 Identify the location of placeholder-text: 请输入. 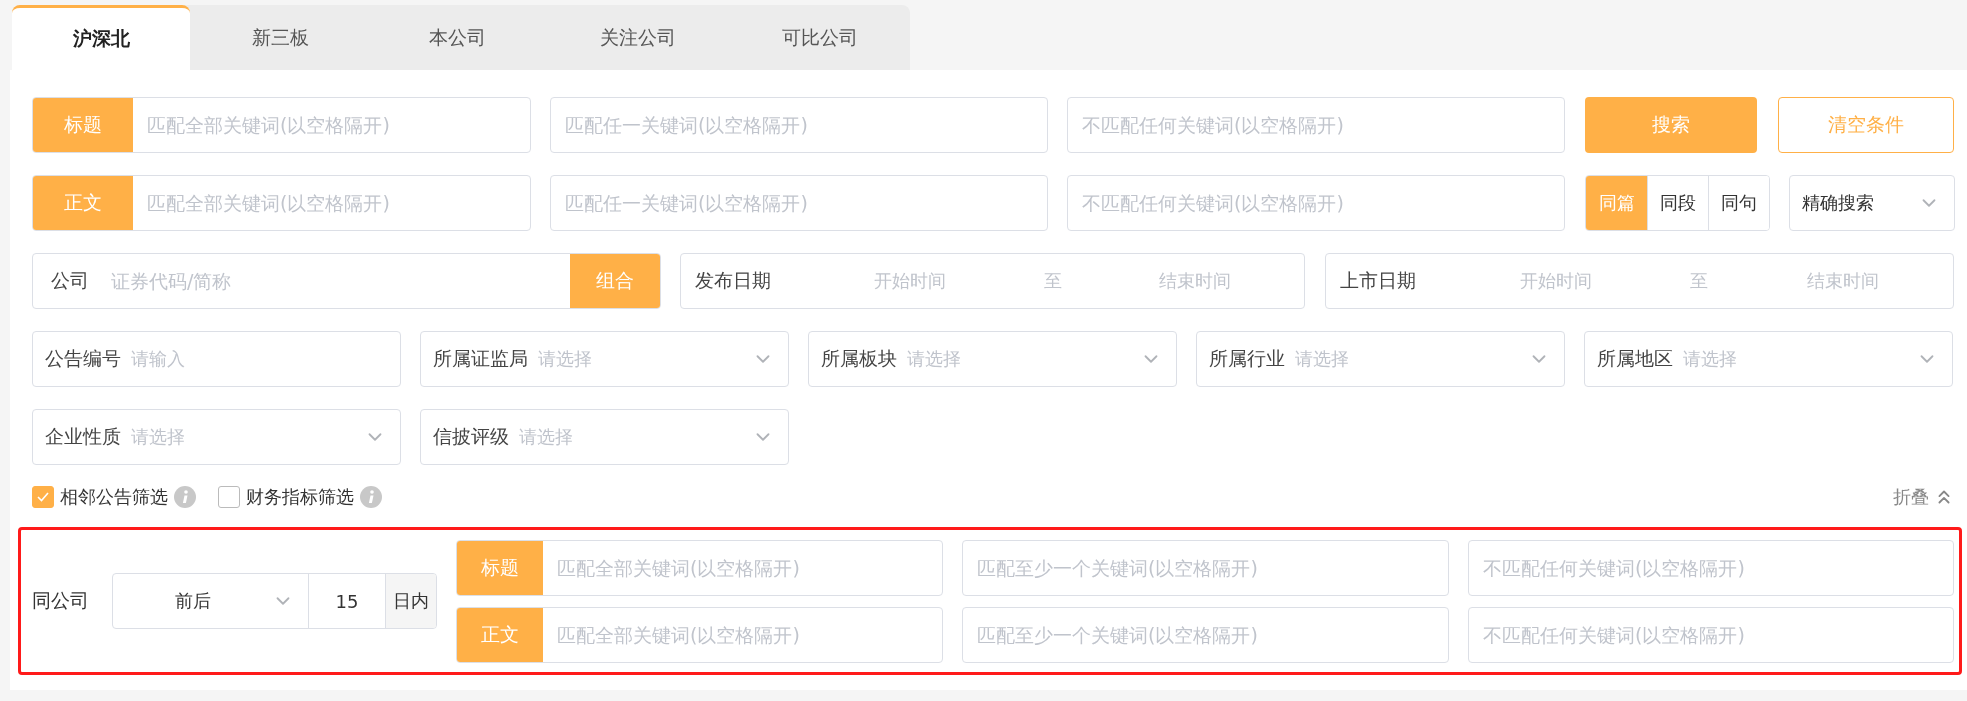
(158, 359).